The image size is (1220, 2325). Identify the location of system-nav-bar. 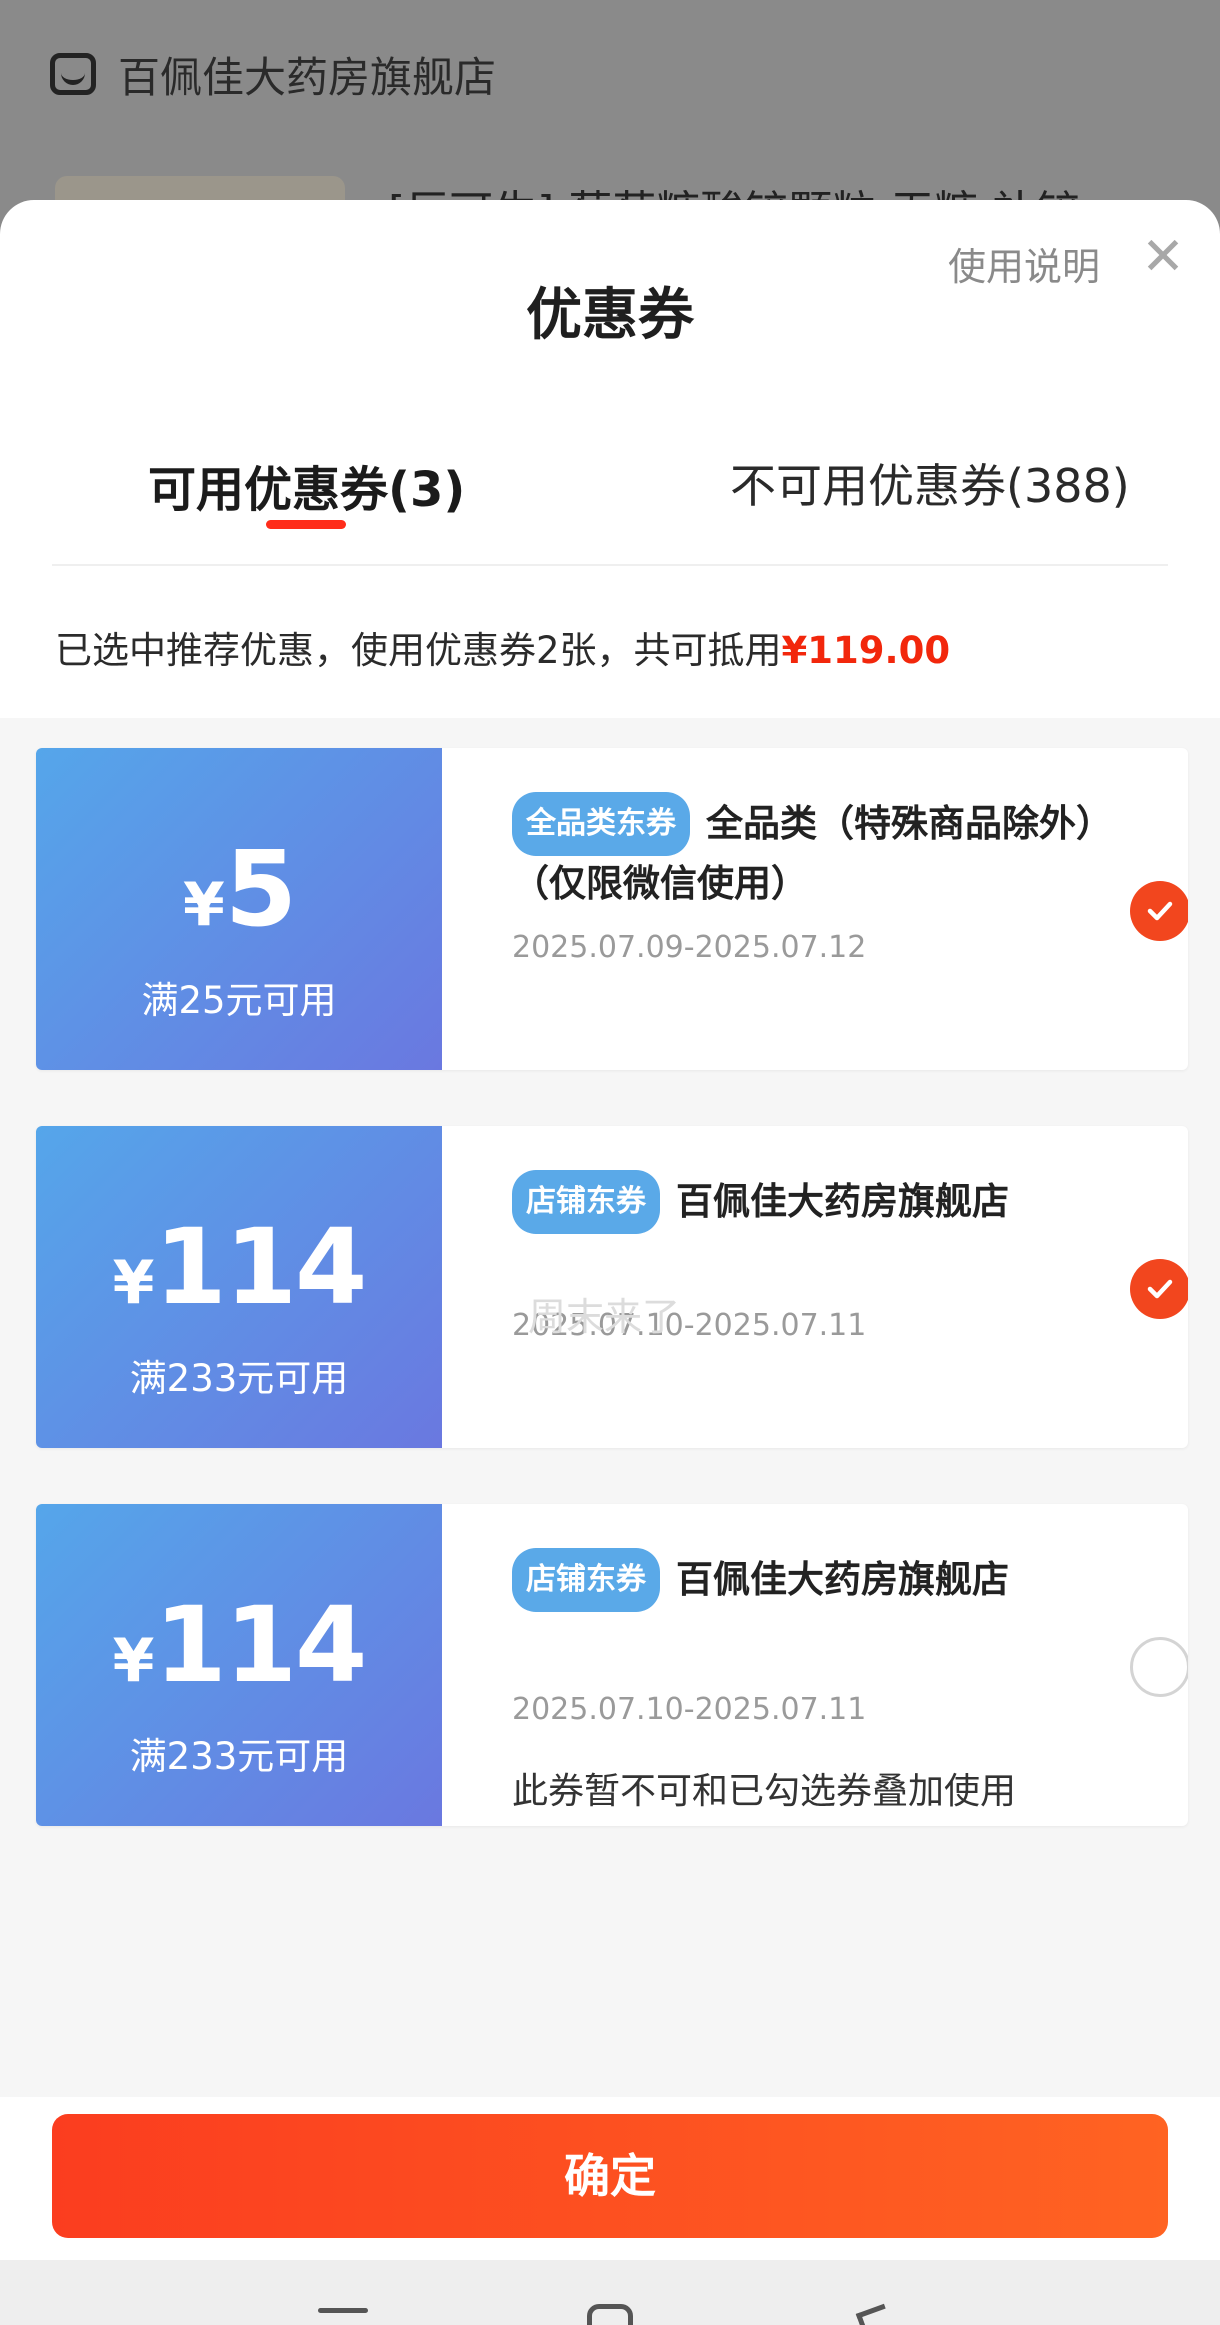
(610, 2292).